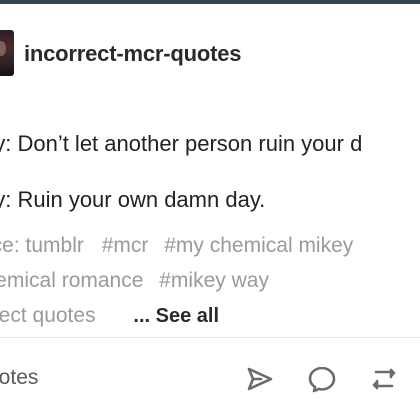 This screenshot has height=420, width=420. Describe the element at coordinates (19, 378) in the screenshot. I see `notes-link: notes` at that location.